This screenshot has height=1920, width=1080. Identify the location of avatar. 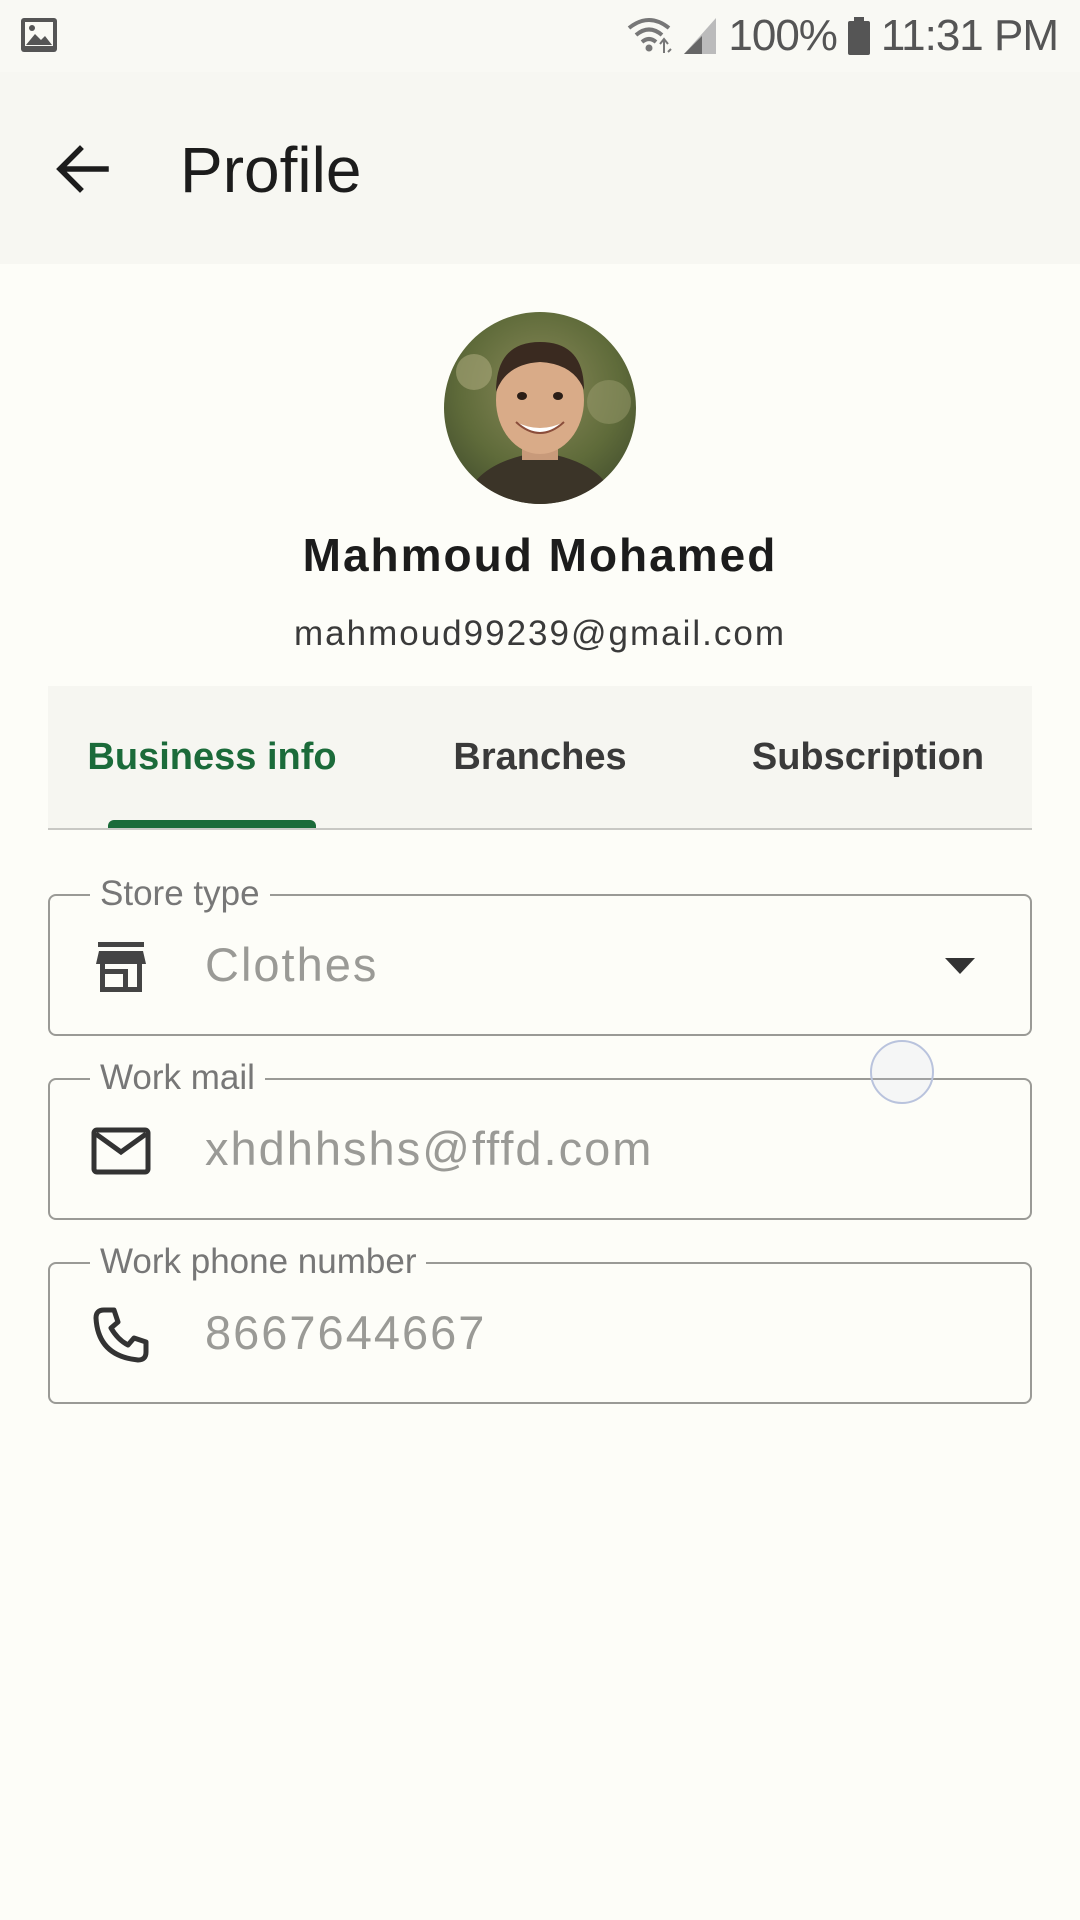
(540, 408).